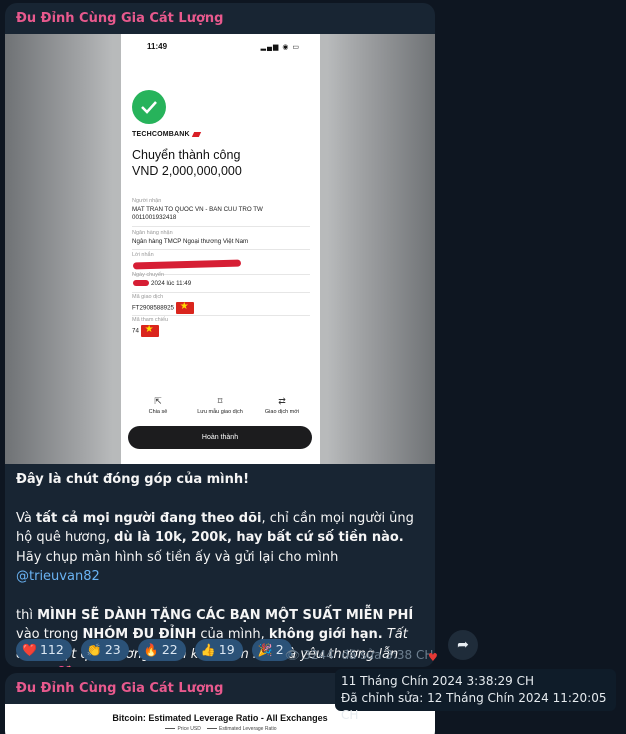  Describe the element at coordinates (143, 255) in the screenshot. I see `note-label: Lời nhắn` at that location.